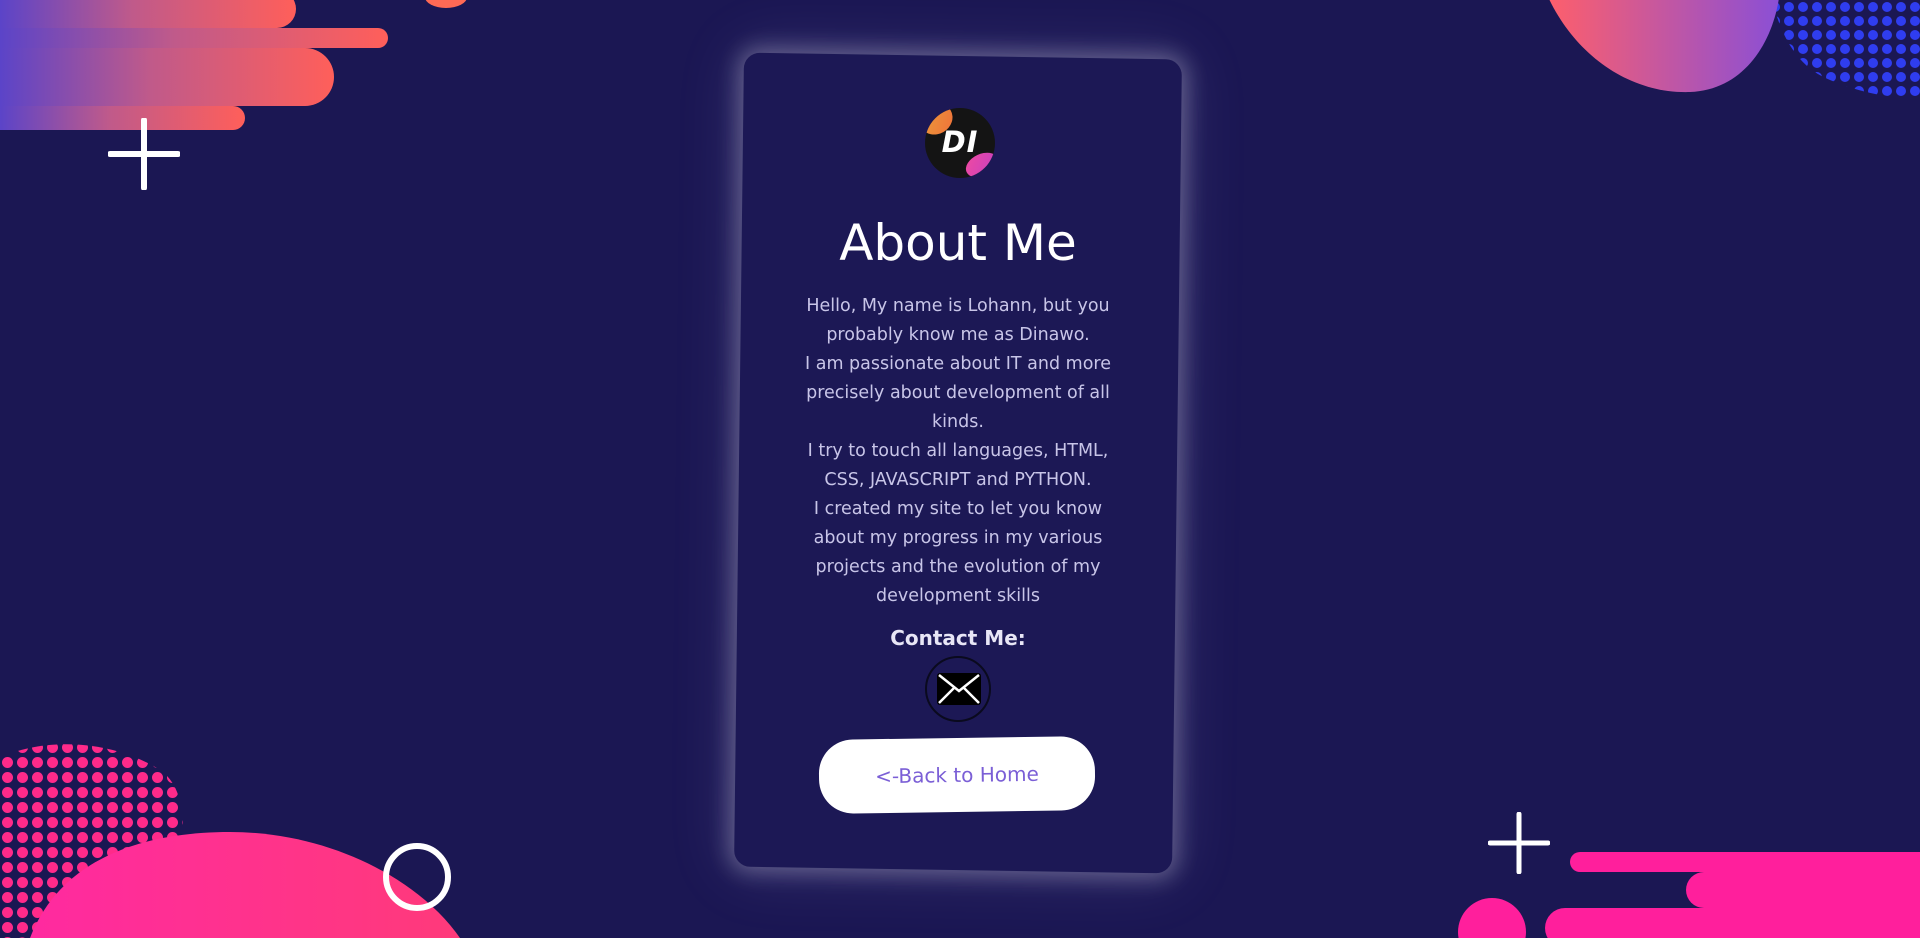  Describe the element at coordinates (957, 775) in the screenshot. I see `back-to-home-button: <-Back to Home` at that location.